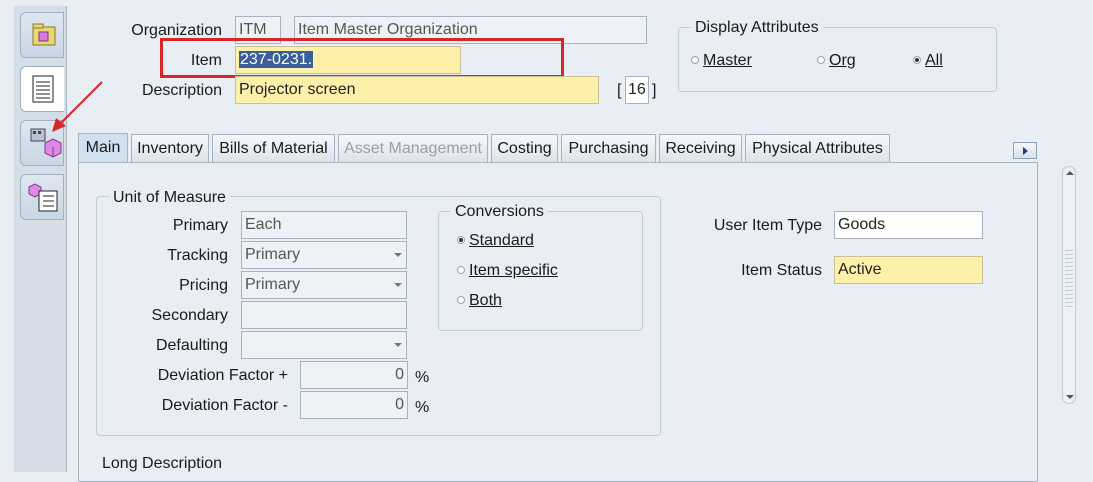 The height and width of the screenshot is (482, 1093). What do you see at coordinates (513, 271) in the screenshot?
I see `conversions-item-specific-label: Item specific` at bounding box center [513, 271].